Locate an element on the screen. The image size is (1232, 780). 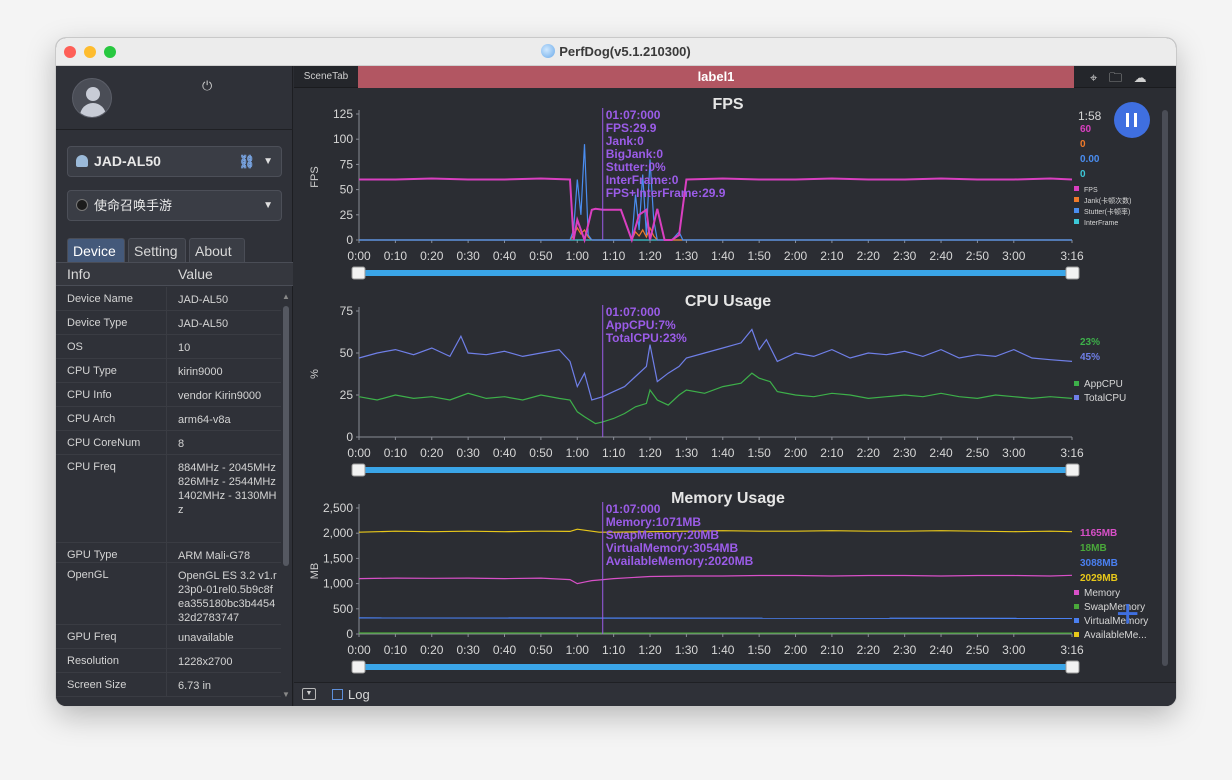
chart-title: CPU Usage is located at coordinates (728, 301).